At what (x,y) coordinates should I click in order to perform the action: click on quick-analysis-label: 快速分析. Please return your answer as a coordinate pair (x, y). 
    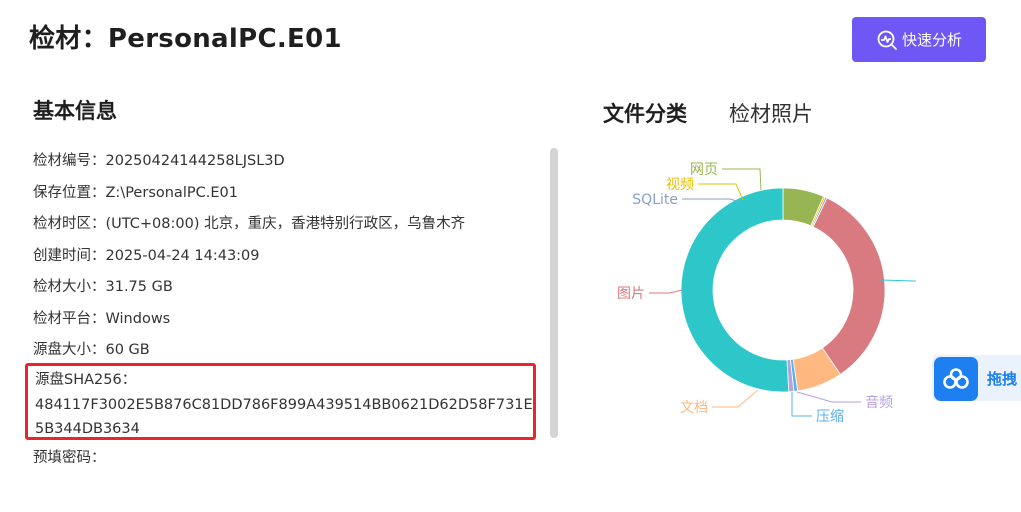
    Looking at the image, I should click on (931, 40).